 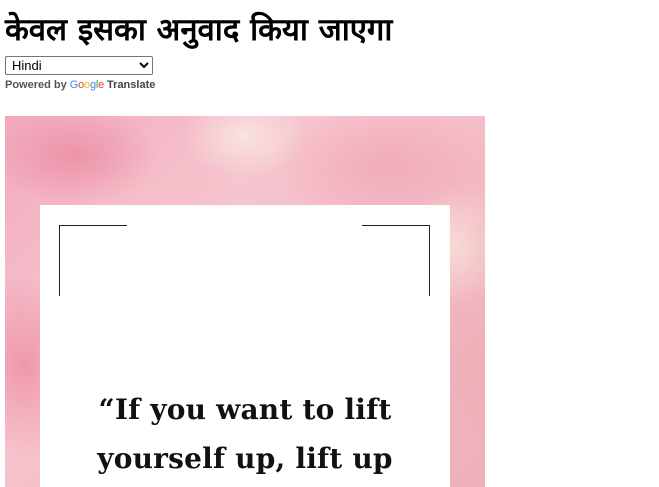 I want to click on google-translate-attribution: Powered by Google Translate, so click(x=80, y=85).